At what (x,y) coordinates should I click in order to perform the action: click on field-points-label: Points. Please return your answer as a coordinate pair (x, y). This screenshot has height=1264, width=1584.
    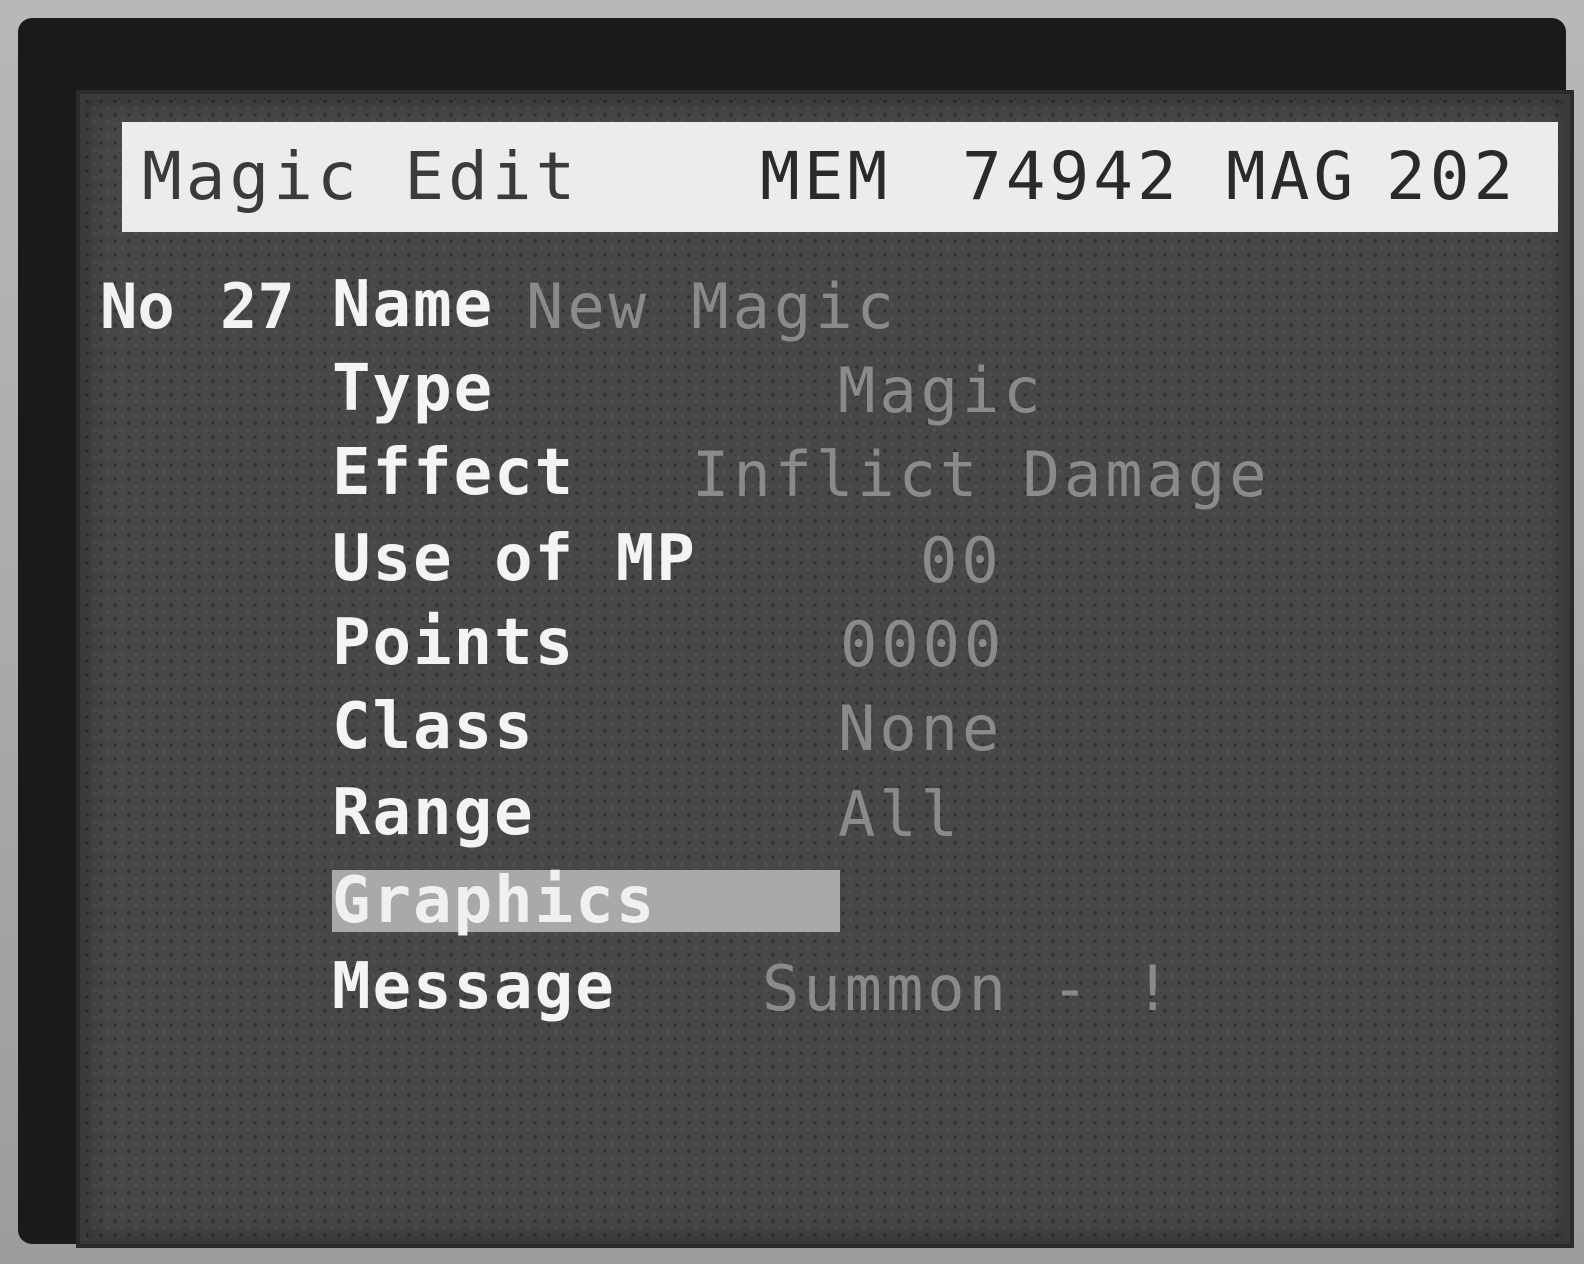
    Looking at the image, I should click on (453, 643).